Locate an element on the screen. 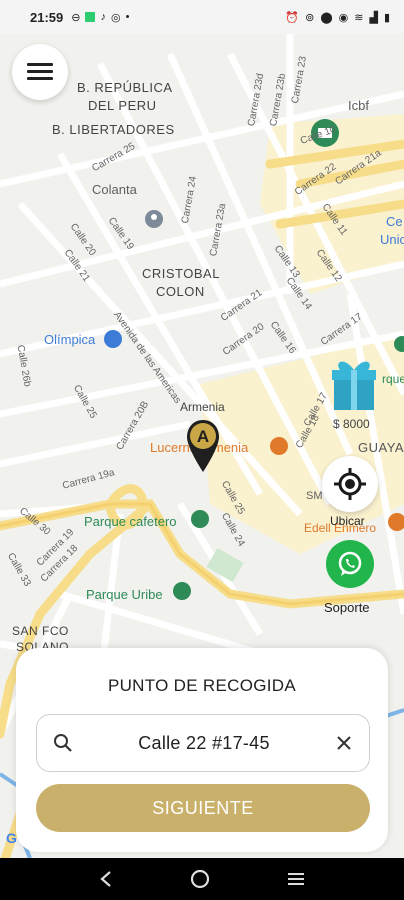 Image resolution: width=404 pixels, height=900 pixels. map-label: rque is located at coordinates (393, 379).